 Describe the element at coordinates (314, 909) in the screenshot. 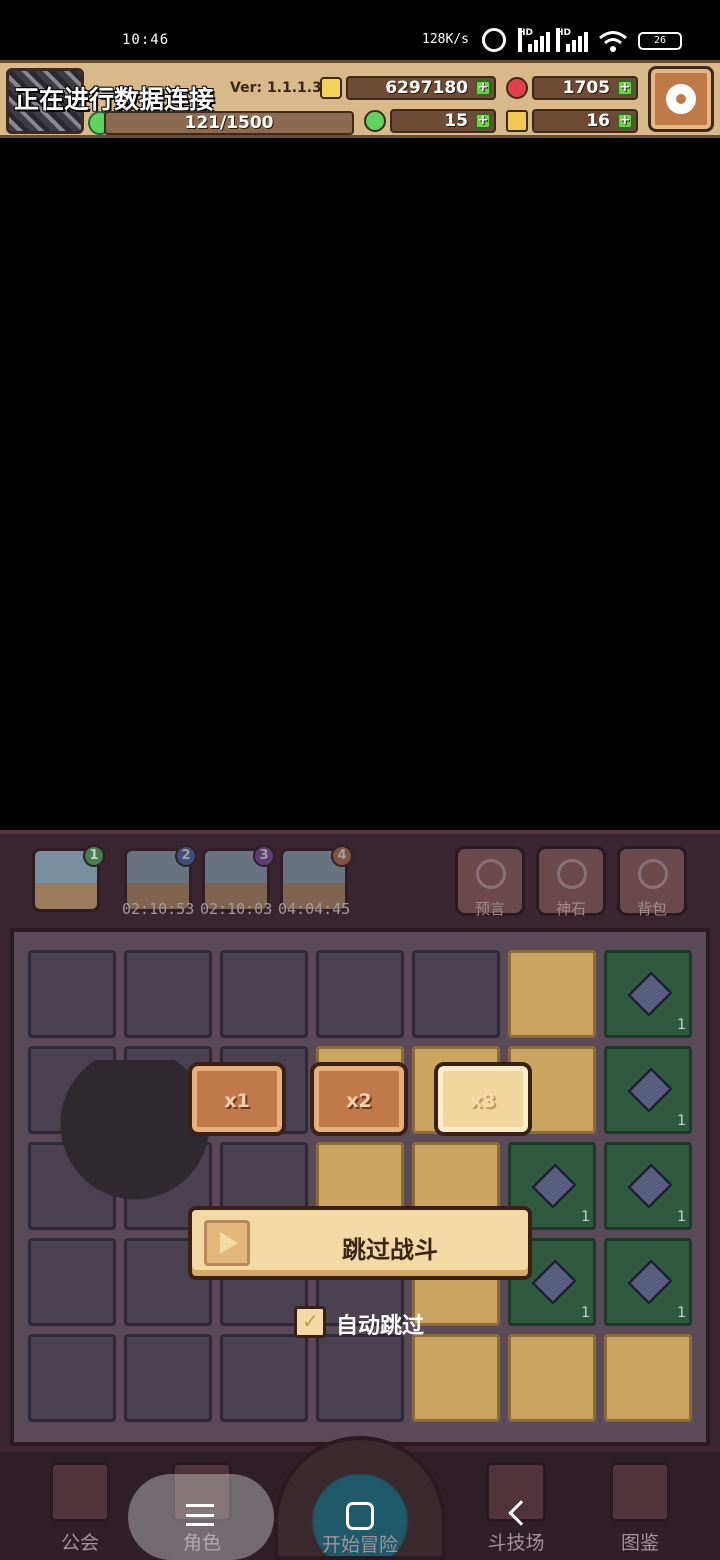

I see `slot-timer: 04:04:45` at that location.